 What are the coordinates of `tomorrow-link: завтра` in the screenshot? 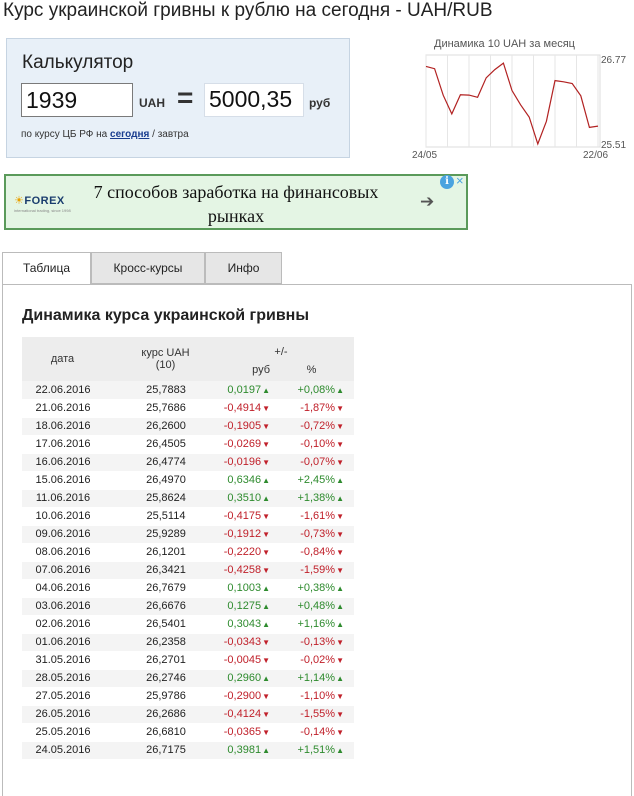 It's located at (173, 134).